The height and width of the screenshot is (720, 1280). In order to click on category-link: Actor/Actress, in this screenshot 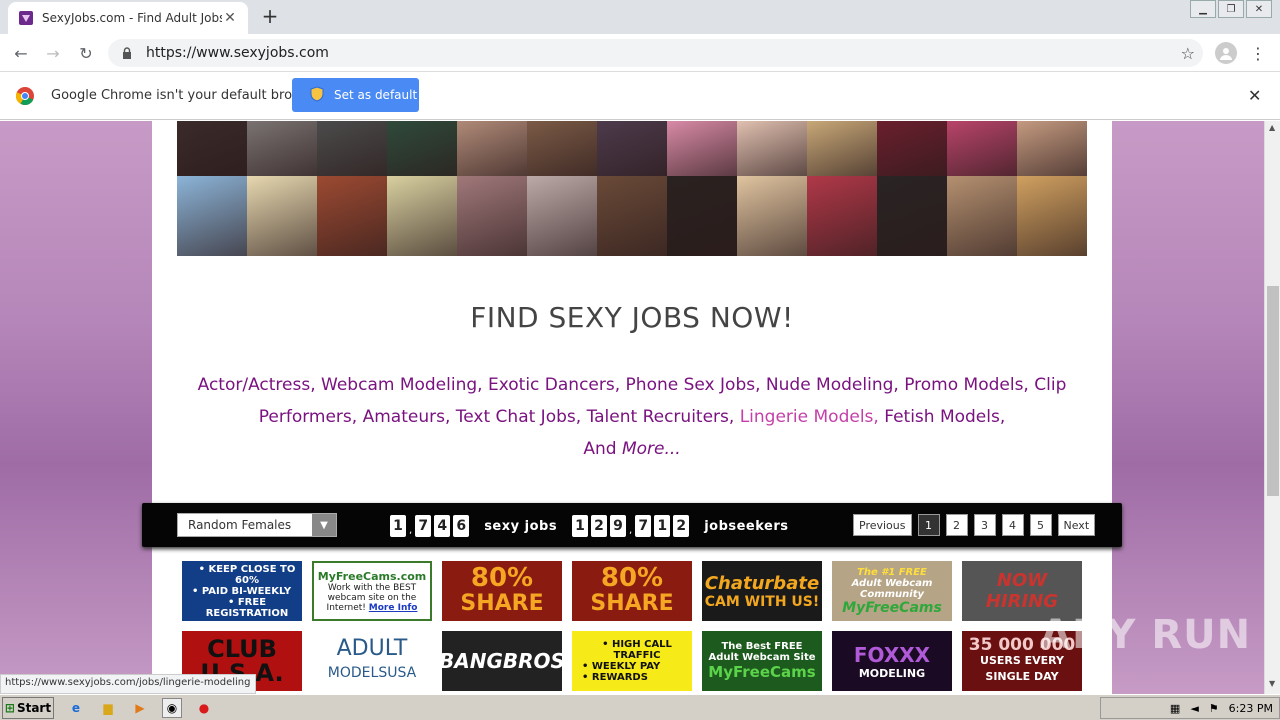, I will do `click(257, 385)`.